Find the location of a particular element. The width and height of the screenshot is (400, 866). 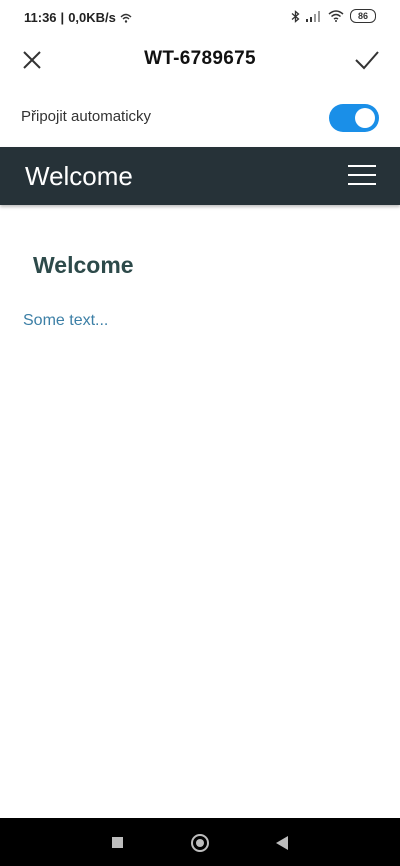

content-heading: Welcome is located at coordinates (83, 265).